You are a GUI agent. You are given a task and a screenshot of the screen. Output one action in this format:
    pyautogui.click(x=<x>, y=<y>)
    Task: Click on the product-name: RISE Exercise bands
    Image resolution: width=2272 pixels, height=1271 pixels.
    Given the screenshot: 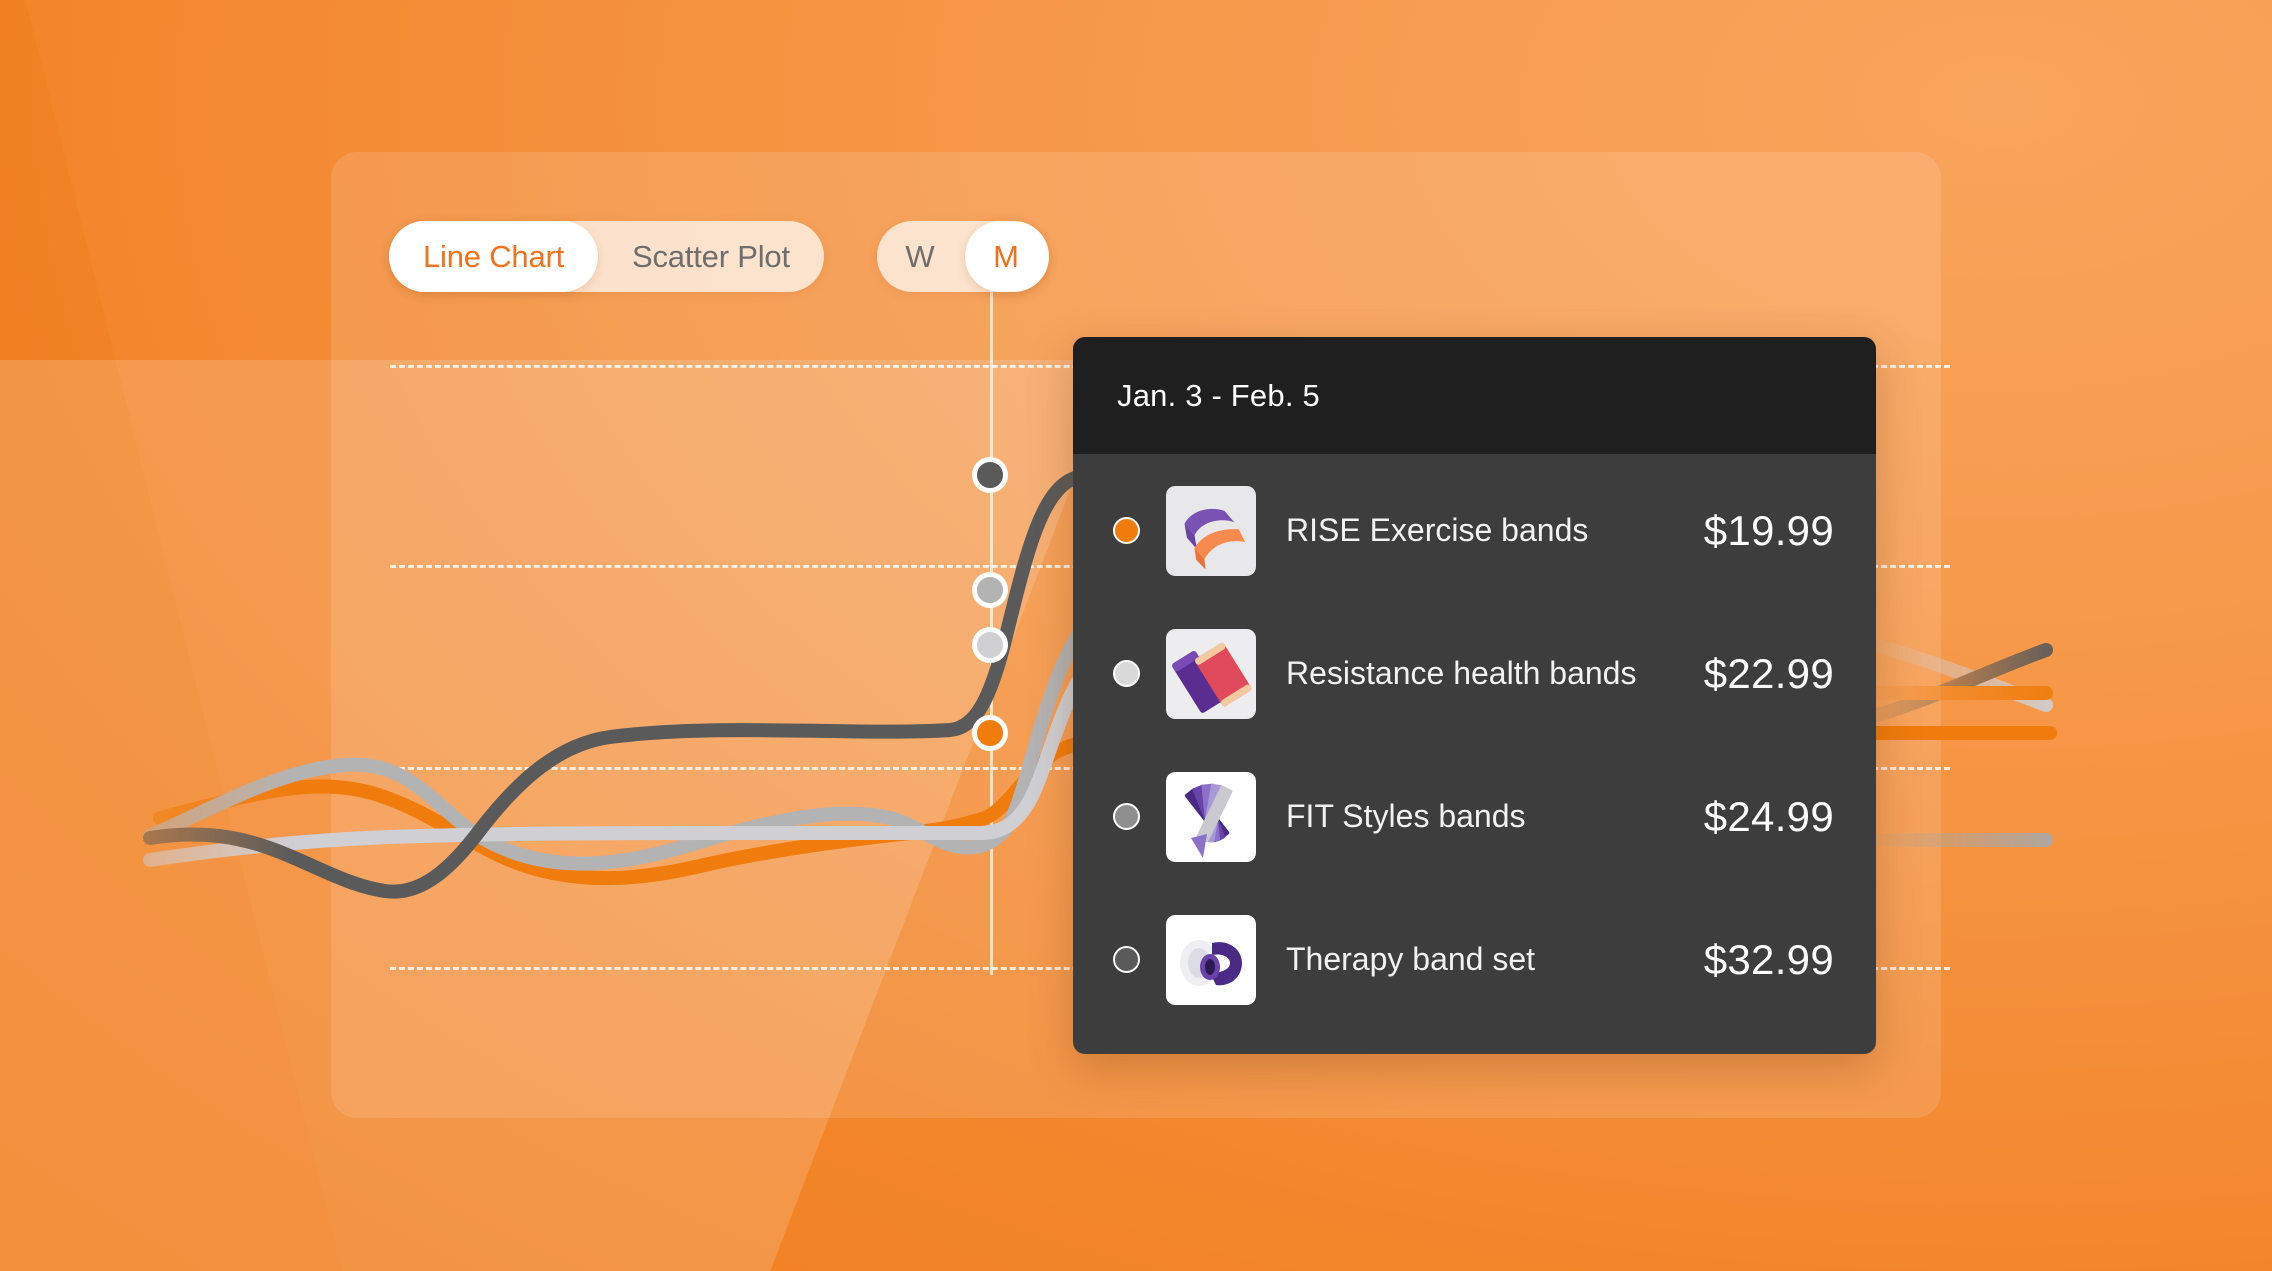 What is the action you would take?
    pyautogui.click(x=1437, y=530)
    